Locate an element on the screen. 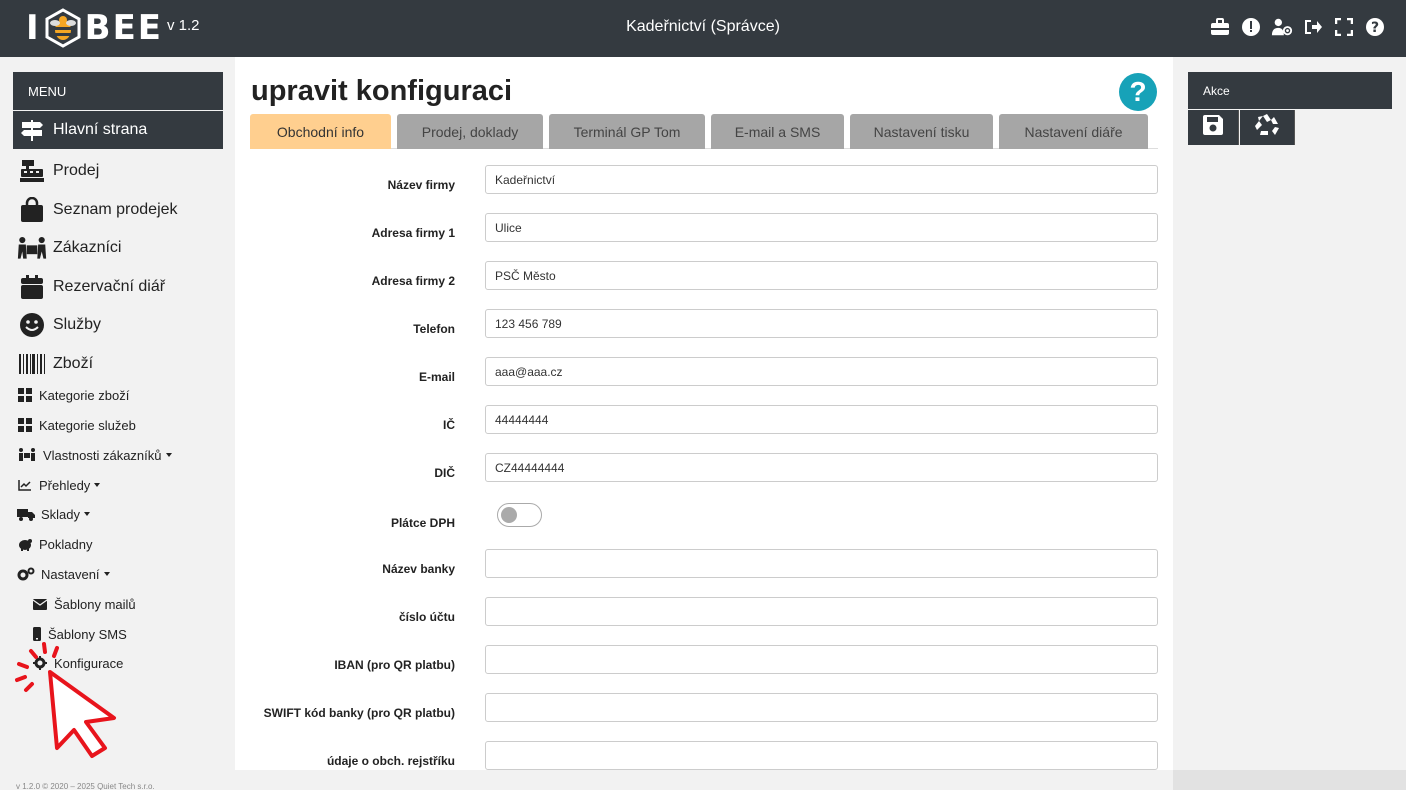 The image size is (1406, 790). bank-name-input is located at coordinates (821, 563).